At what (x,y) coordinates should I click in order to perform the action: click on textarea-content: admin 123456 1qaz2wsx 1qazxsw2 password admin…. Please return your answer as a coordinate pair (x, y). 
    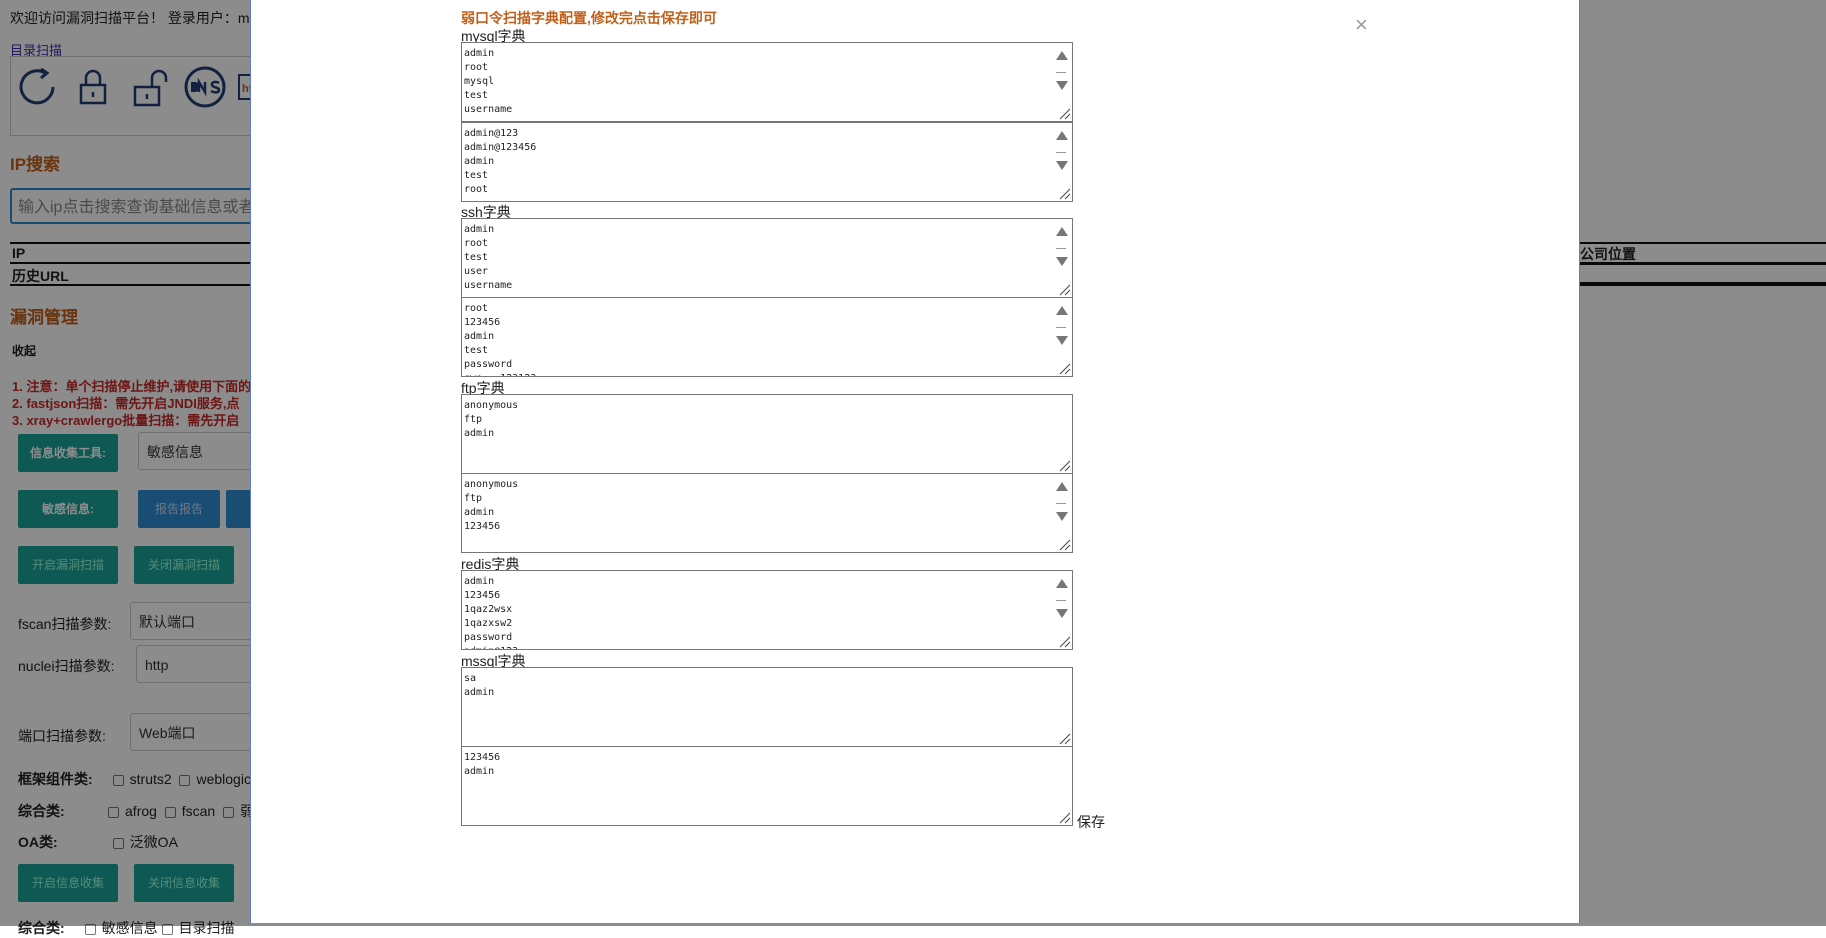
    Looking at the image, I should click on (491, 612).